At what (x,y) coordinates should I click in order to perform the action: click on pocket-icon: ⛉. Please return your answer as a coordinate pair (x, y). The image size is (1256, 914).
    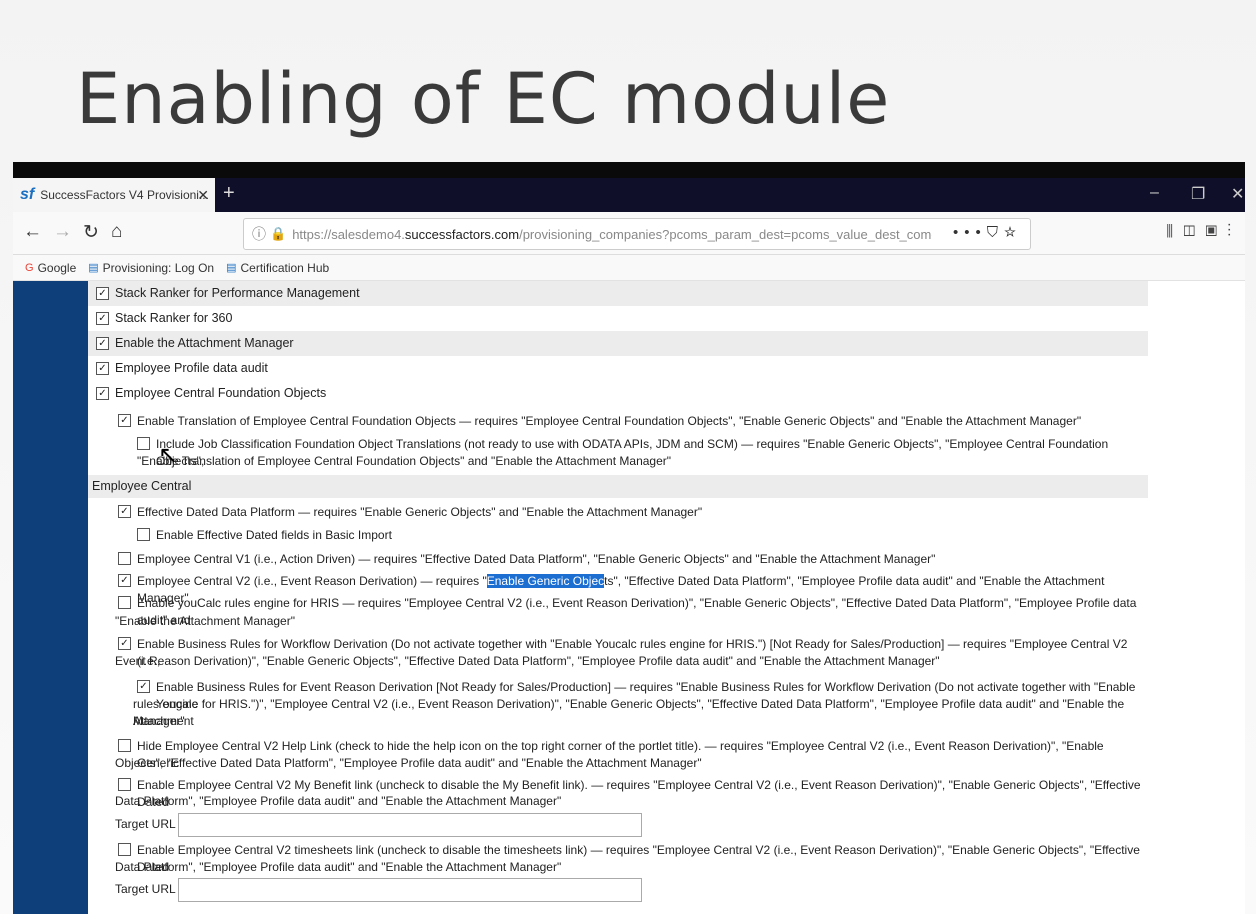
    Looking at the image, I should click on (995, 232).